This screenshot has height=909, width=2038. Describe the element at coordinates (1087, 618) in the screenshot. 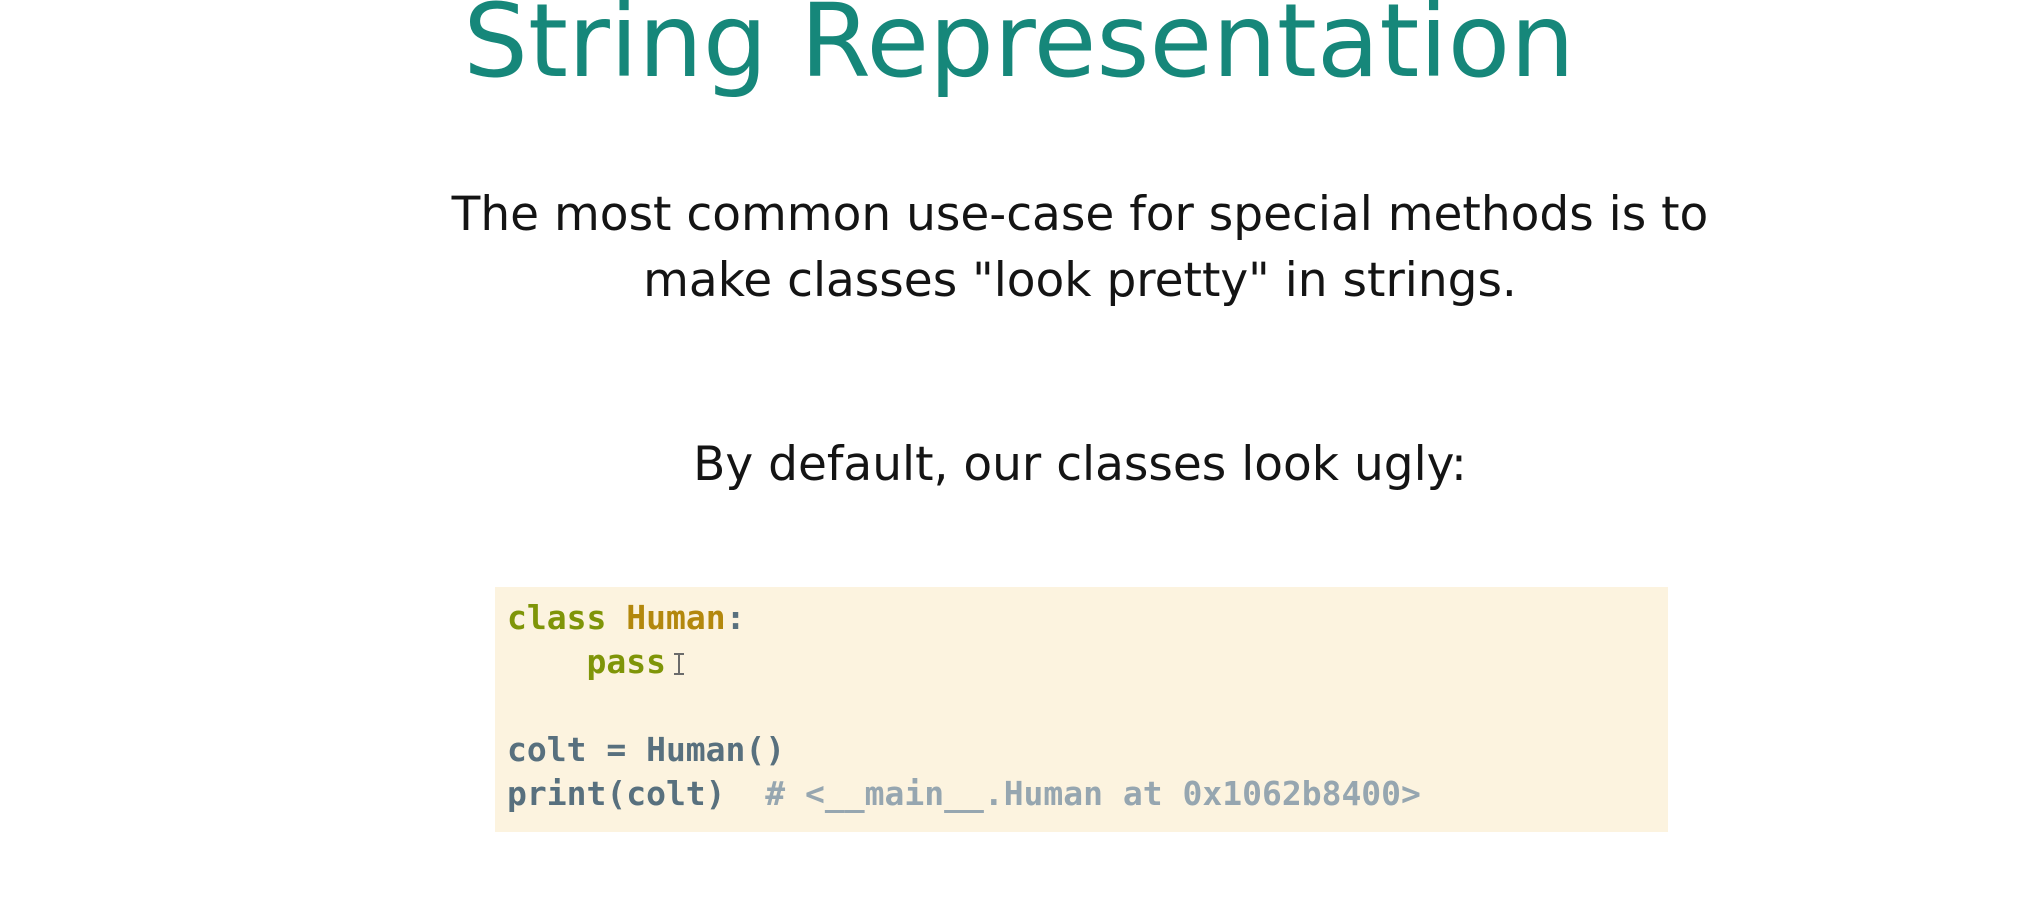

I see `code-line-1: class Human:` at that location.